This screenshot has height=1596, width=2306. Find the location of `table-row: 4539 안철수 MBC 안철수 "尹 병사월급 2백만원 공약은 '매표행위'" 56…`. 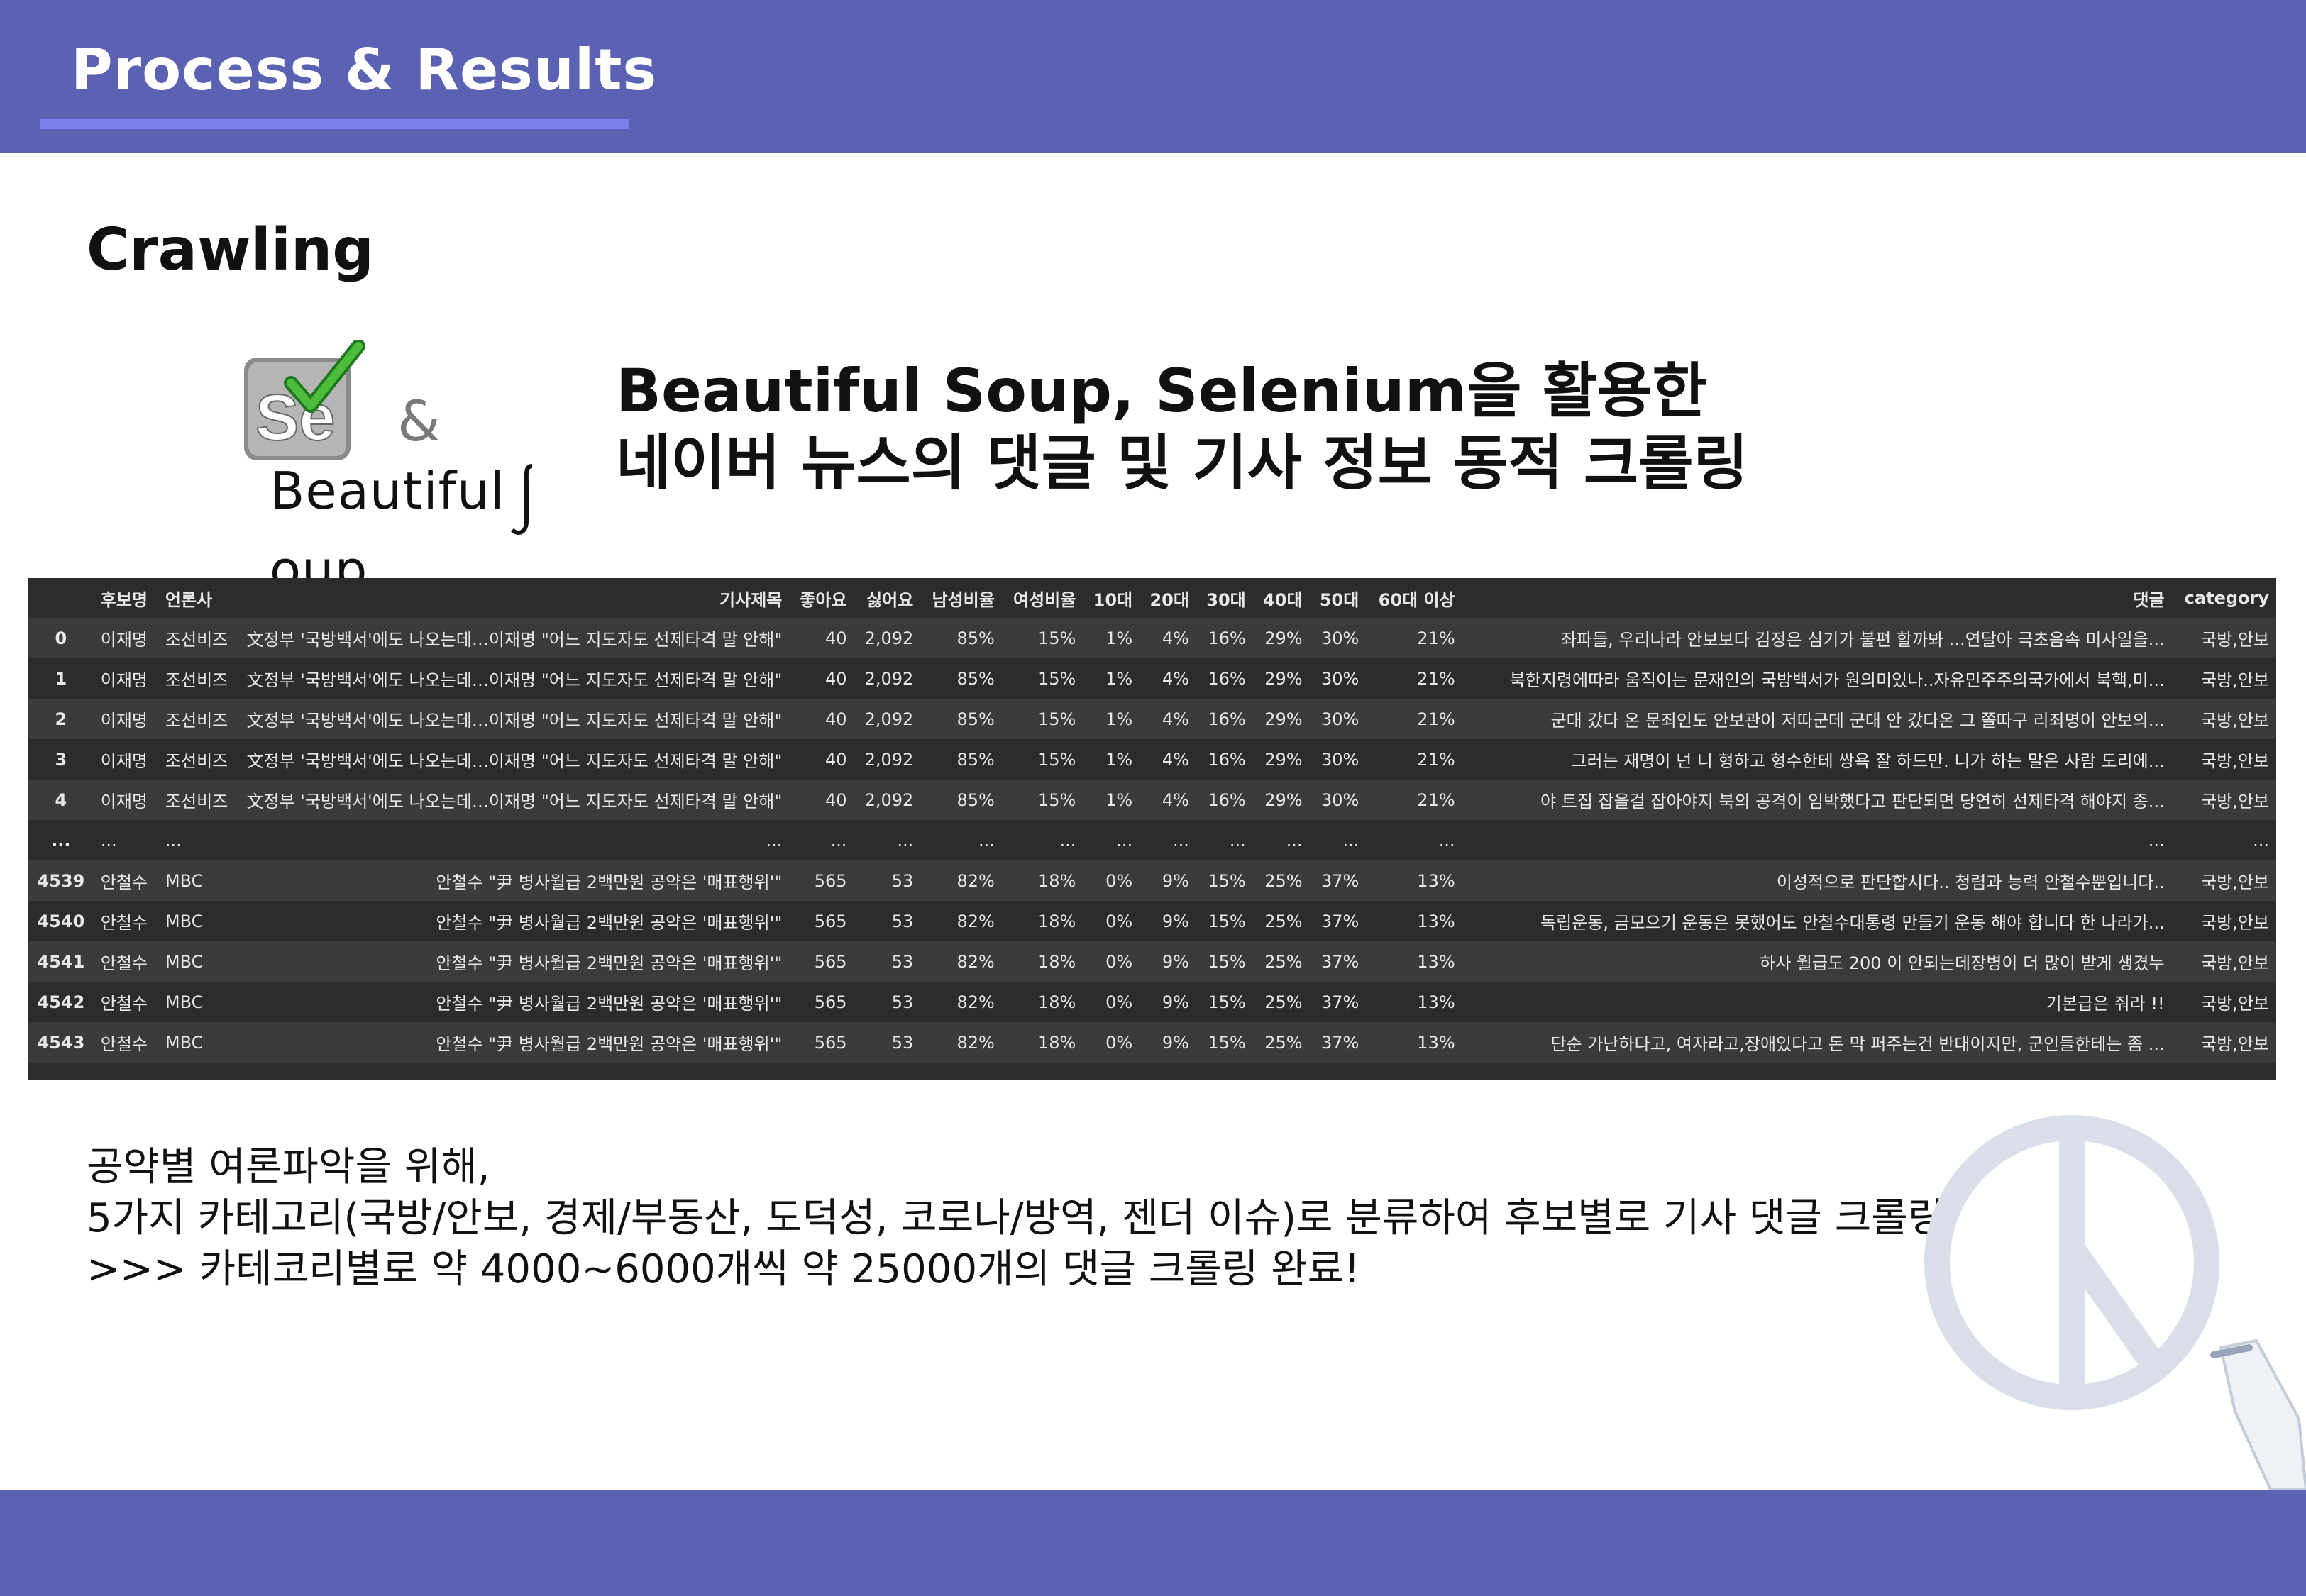

table-row: 4539 안철수 MBC 안철수 "尹 병사월급 2백만원 공약은 '매표행위'" 56… is located at coordinates (1152, 881).